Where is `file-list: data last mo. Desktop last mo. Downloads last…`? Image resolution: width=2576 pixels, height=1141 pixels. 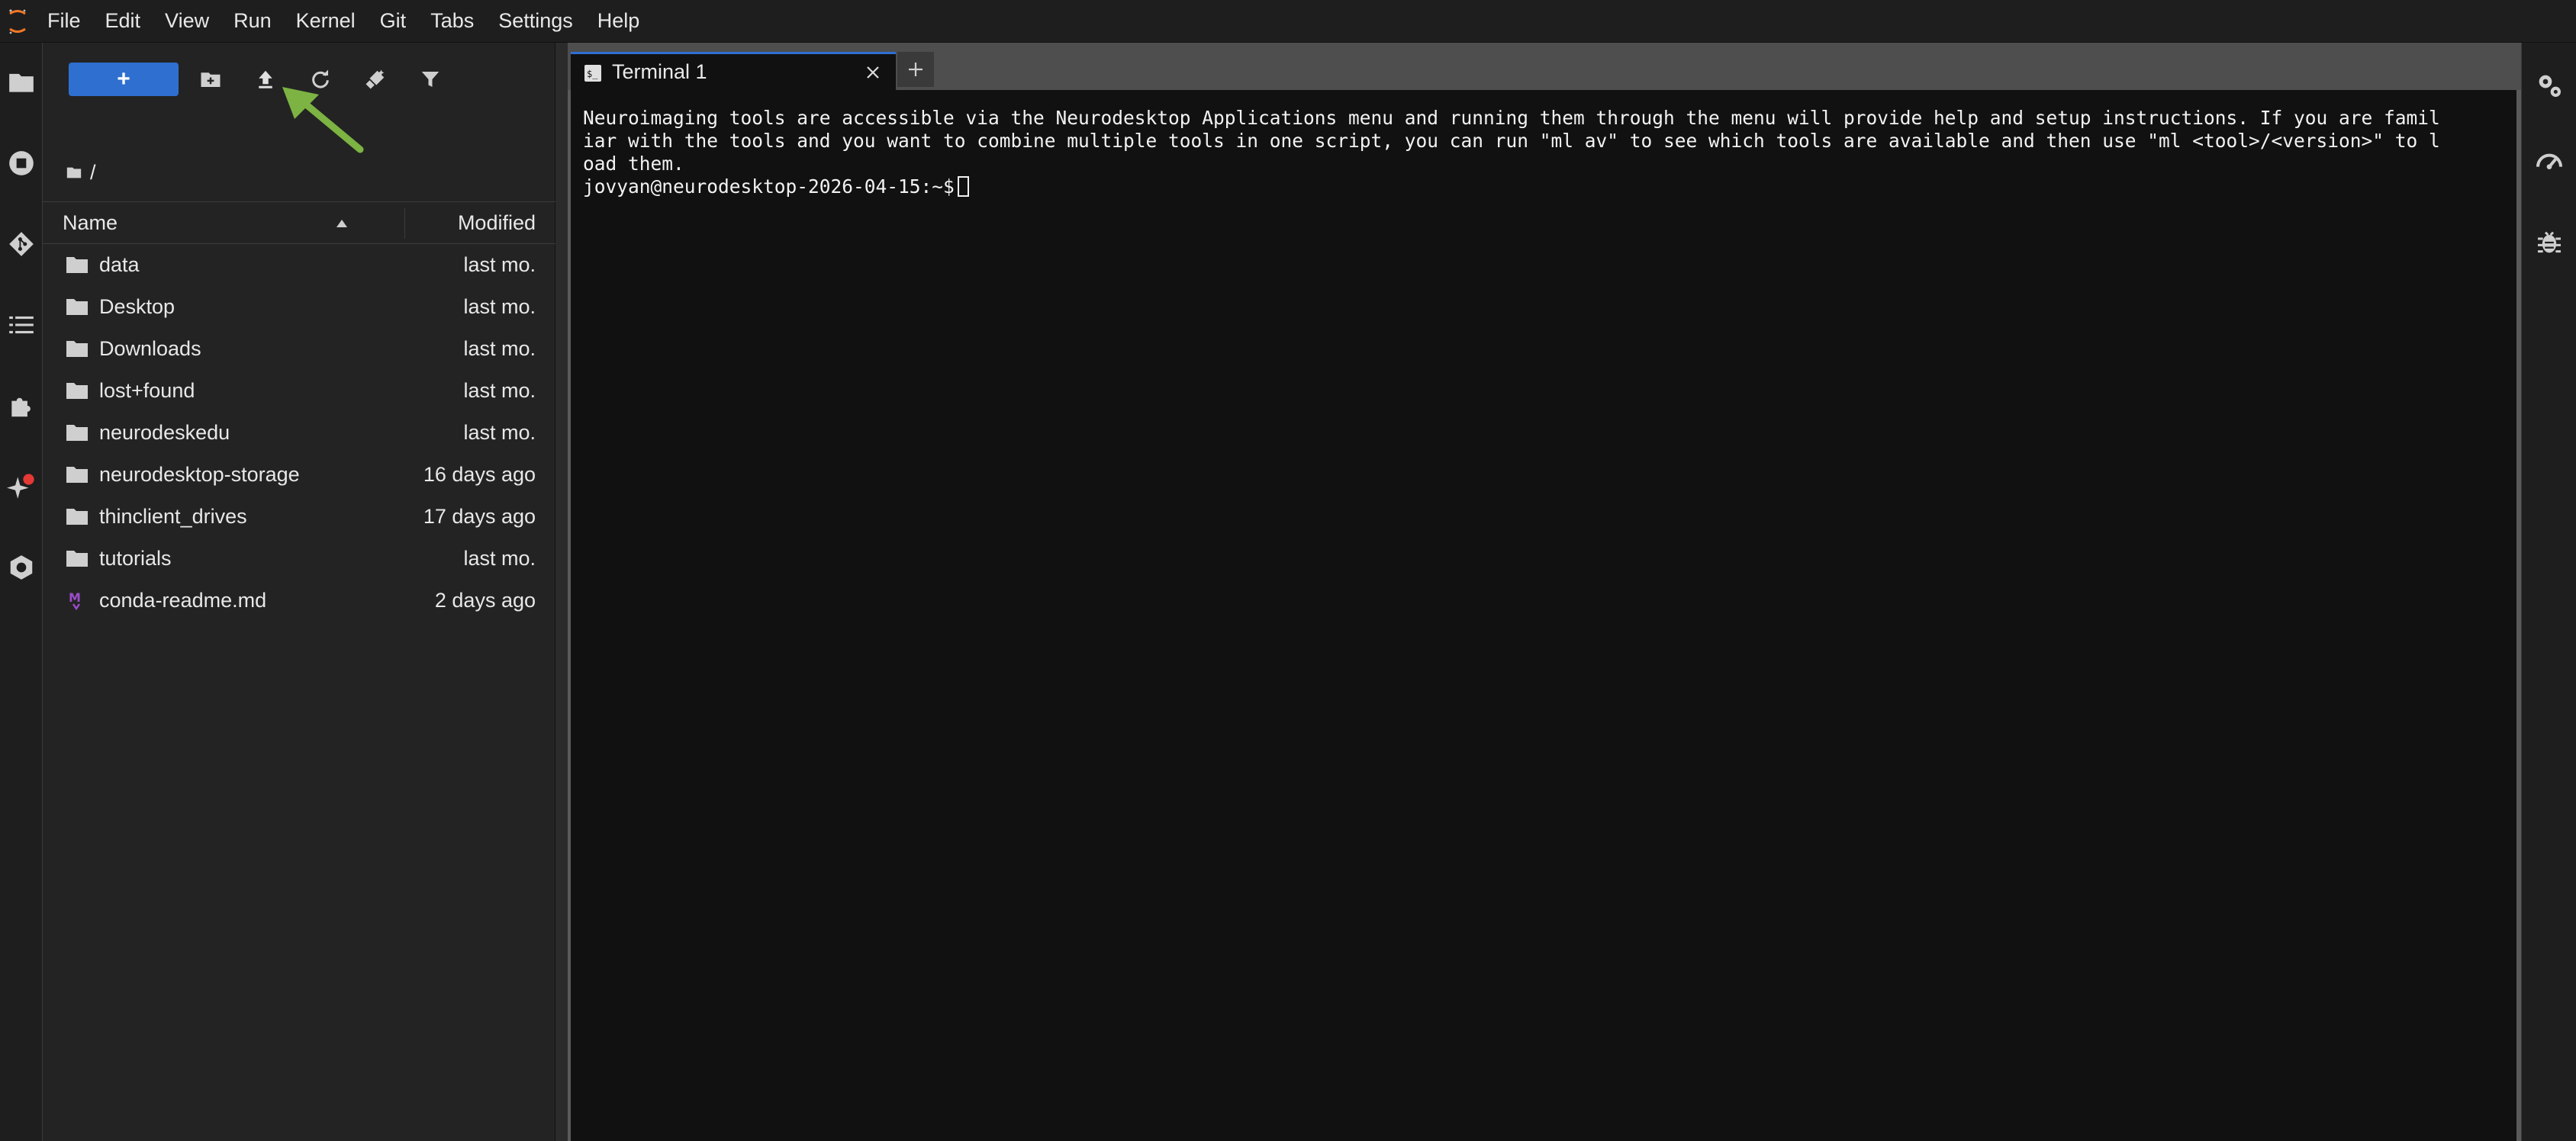 file-list: data last mo. Desktop last mo. Downloads last… is located at coordinates (299, 433).